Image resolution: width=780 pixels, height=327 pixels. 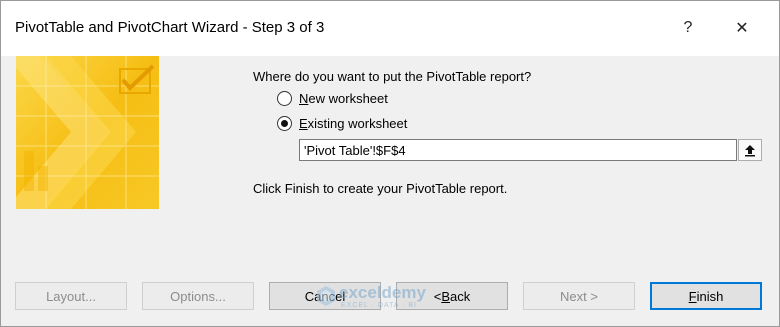 I want to click on wizard-illustration-graphic, so click(x=87, y=132).